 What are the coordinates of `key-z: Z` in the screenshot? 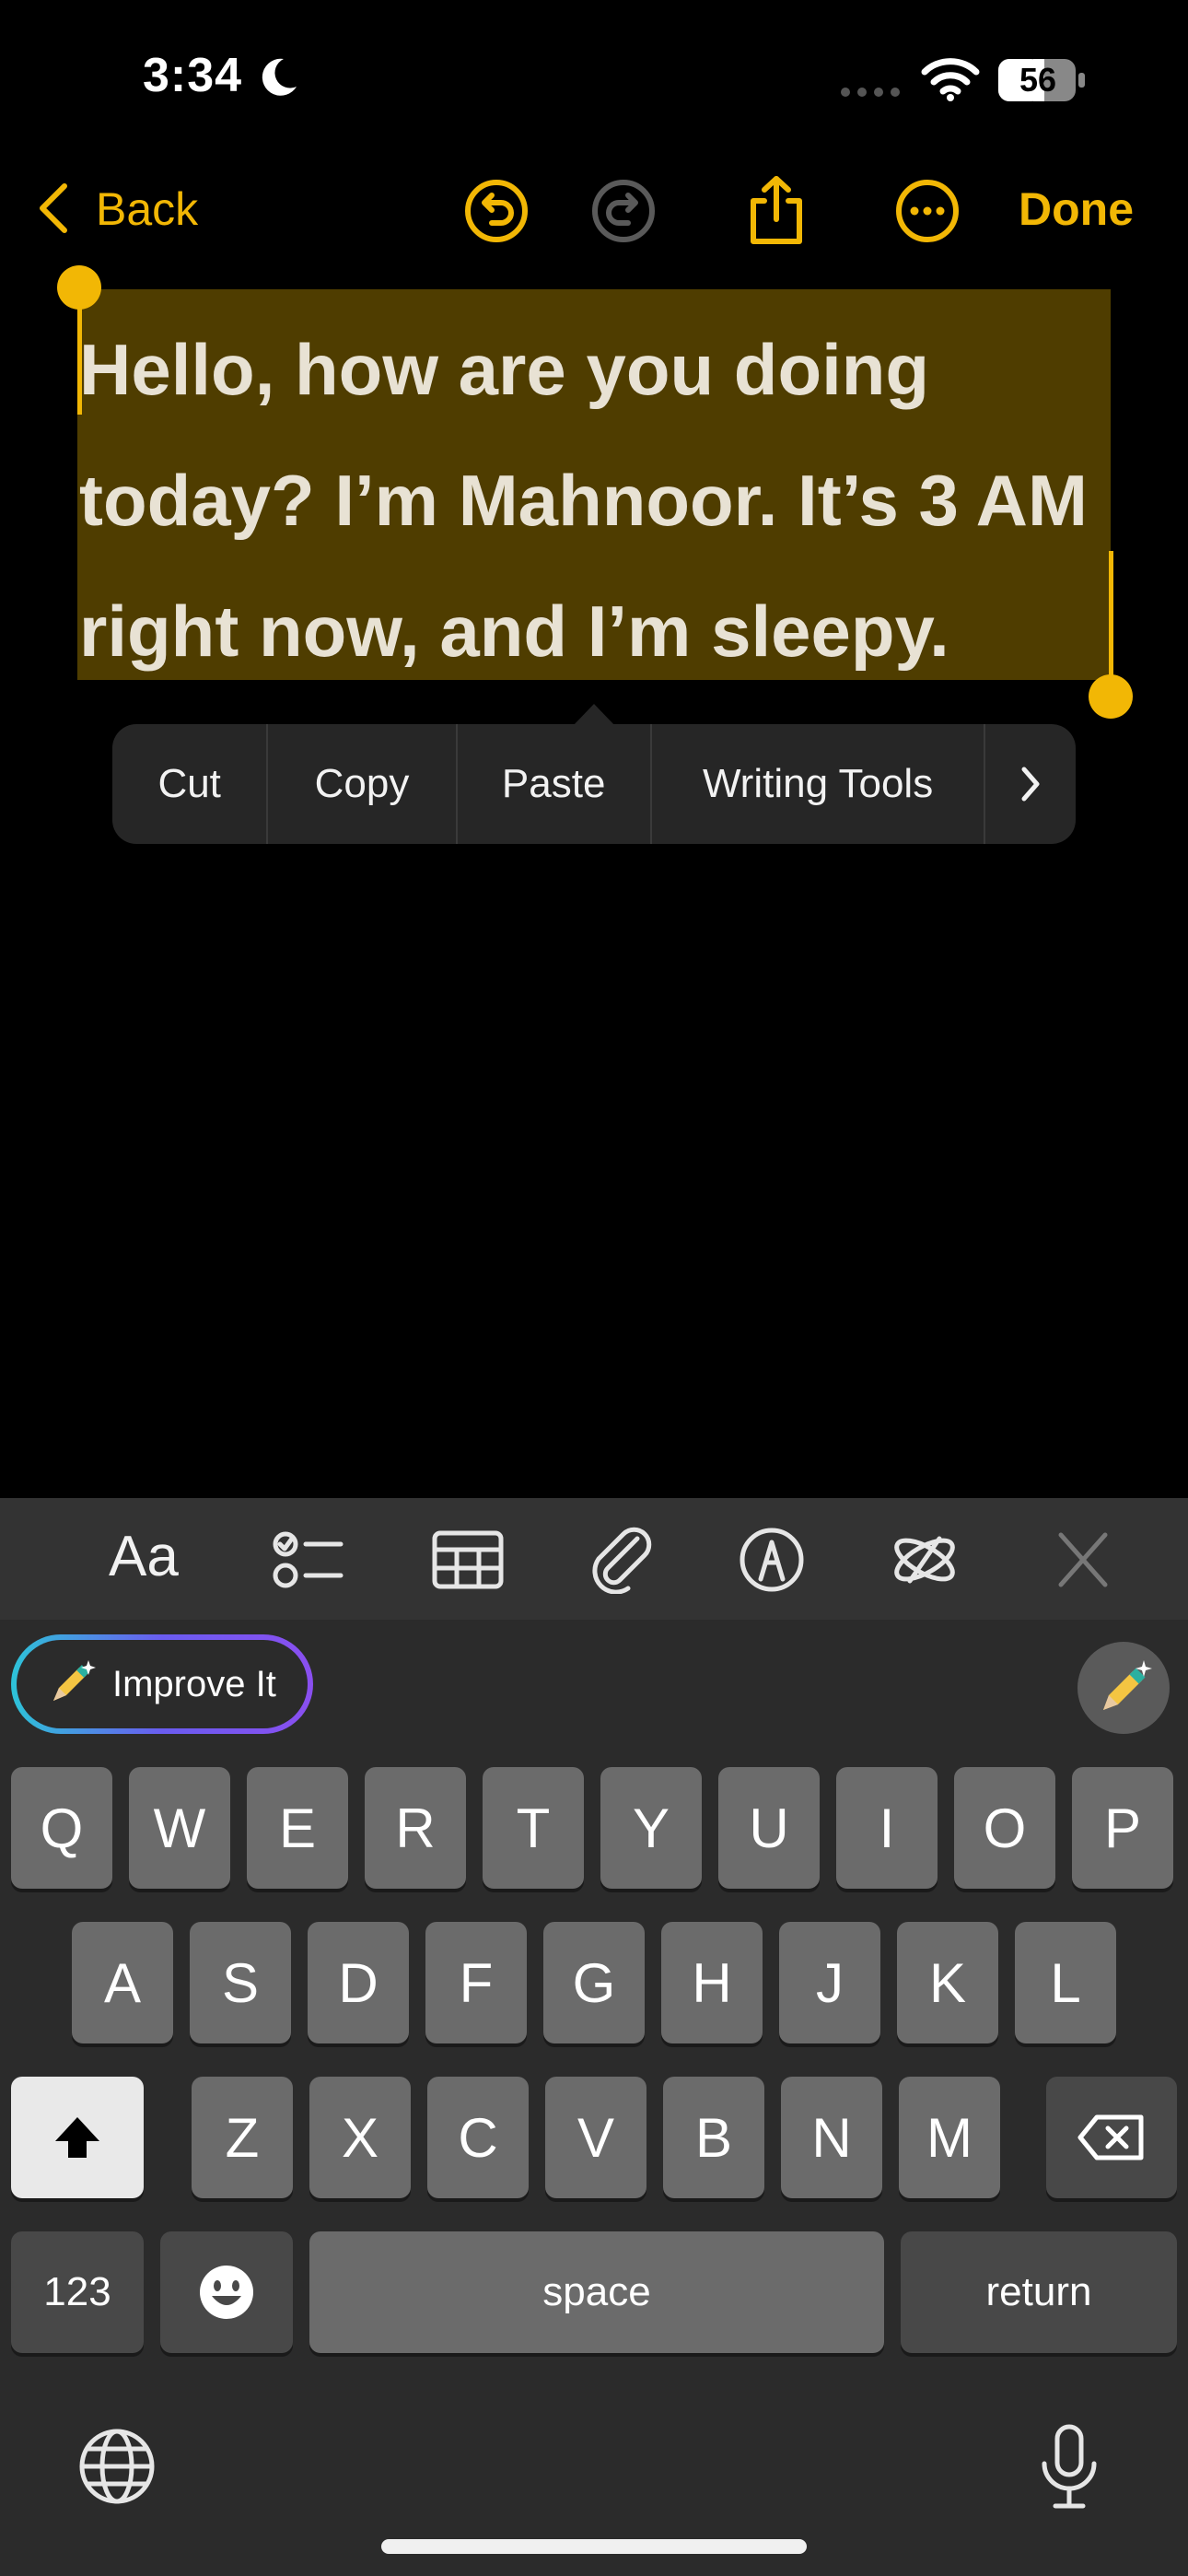 It's located at (242, 2137).